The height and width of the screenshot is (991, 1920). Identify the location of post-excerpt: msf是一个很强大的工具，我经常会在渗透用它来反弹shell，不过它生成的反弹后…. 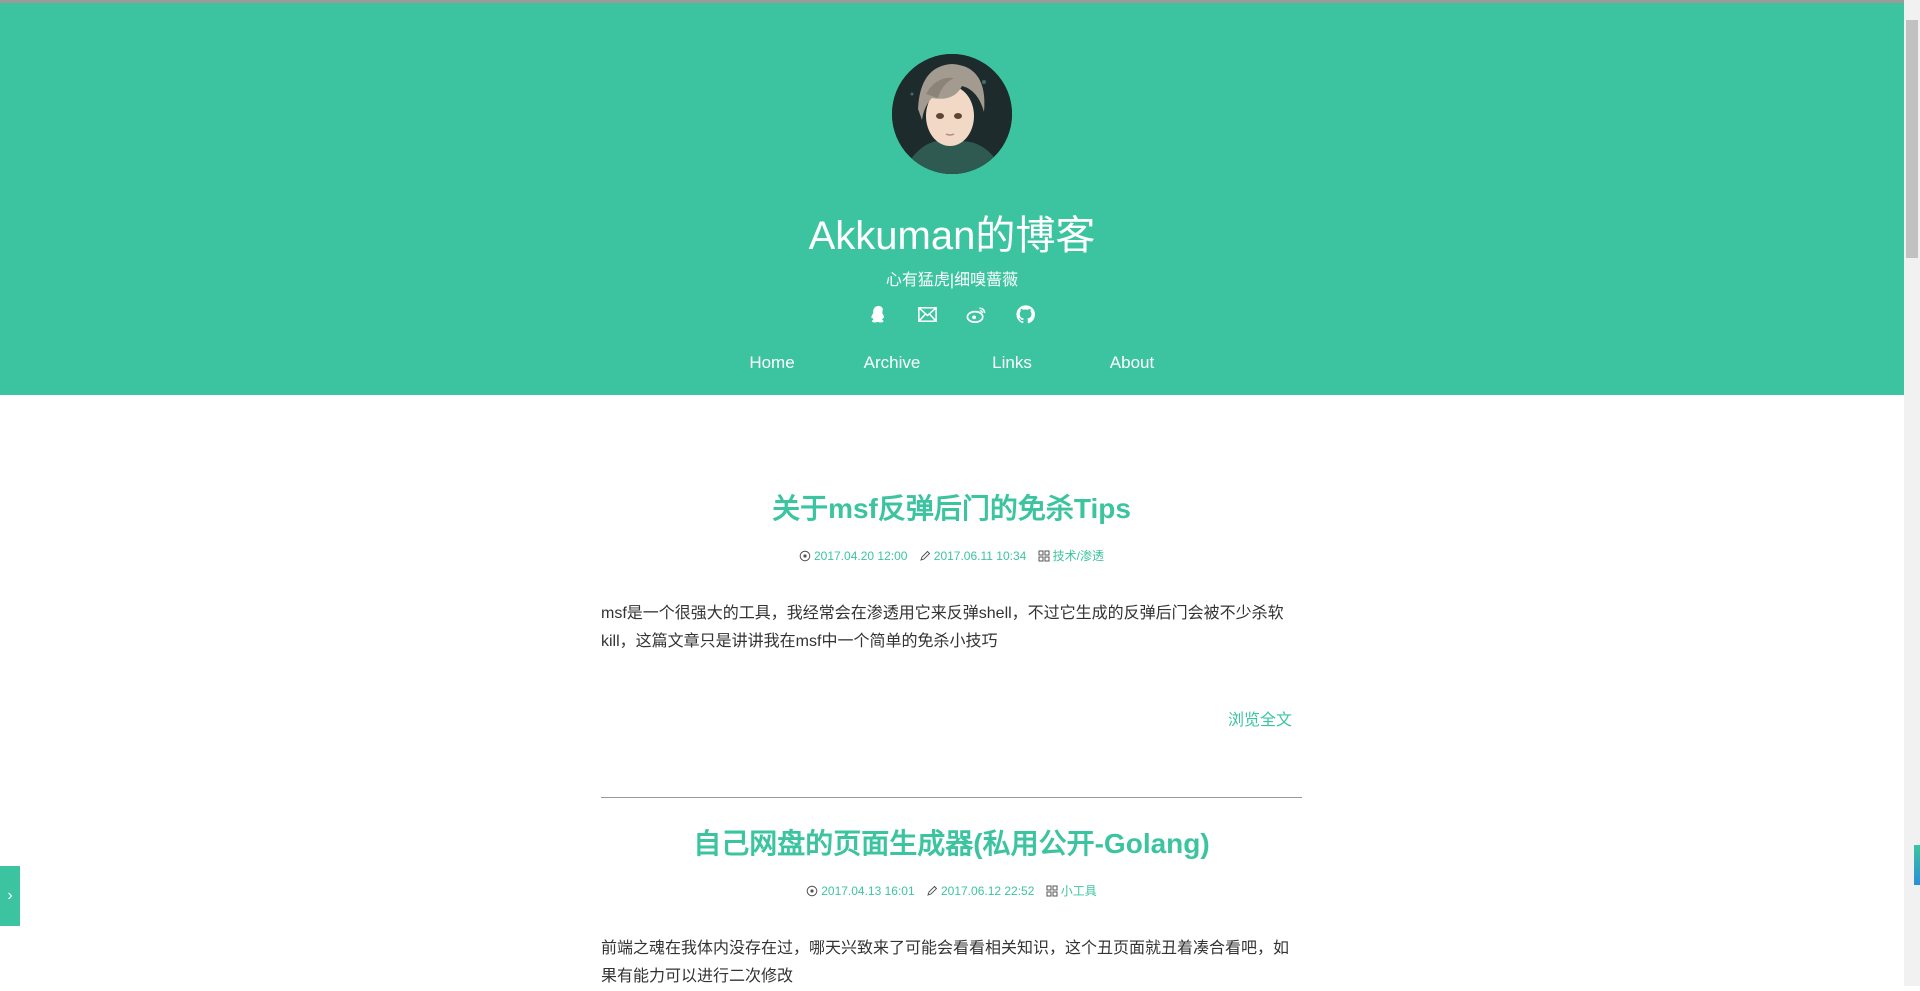
(942, 627).